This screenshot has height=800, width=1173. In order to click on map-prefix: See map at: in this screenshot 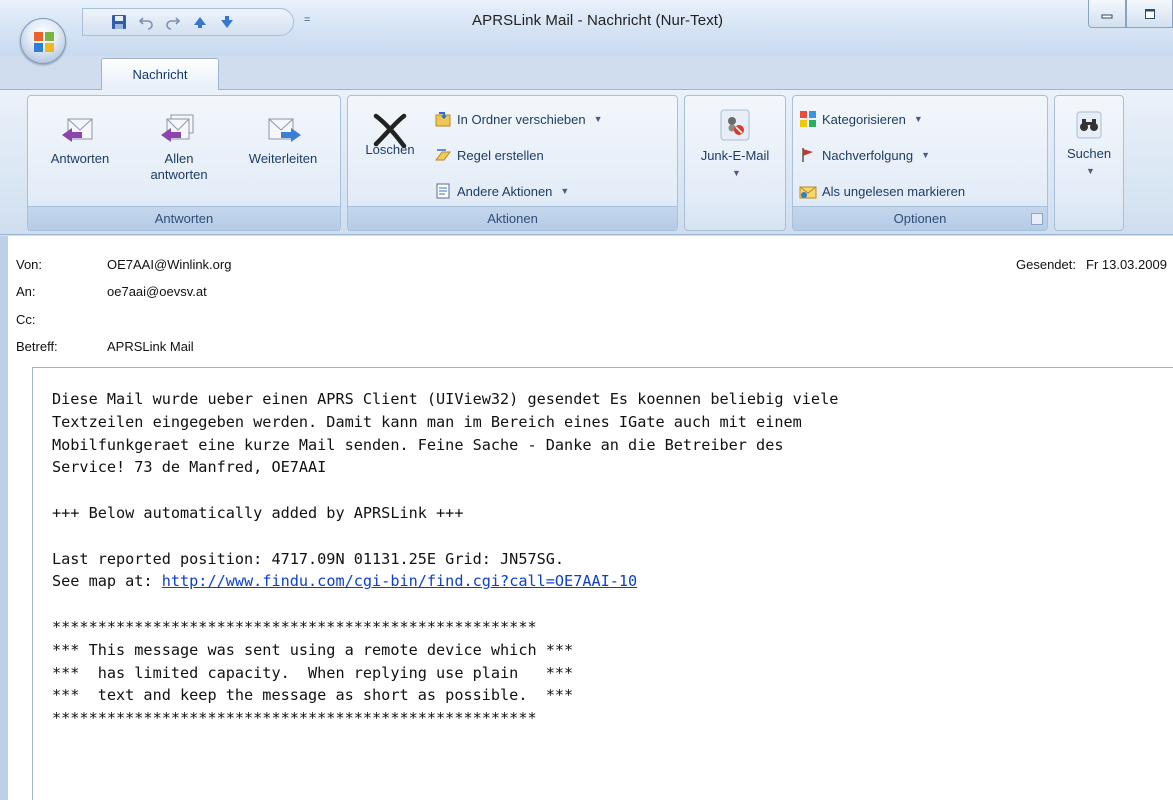, I will do `click(107, 581)`.